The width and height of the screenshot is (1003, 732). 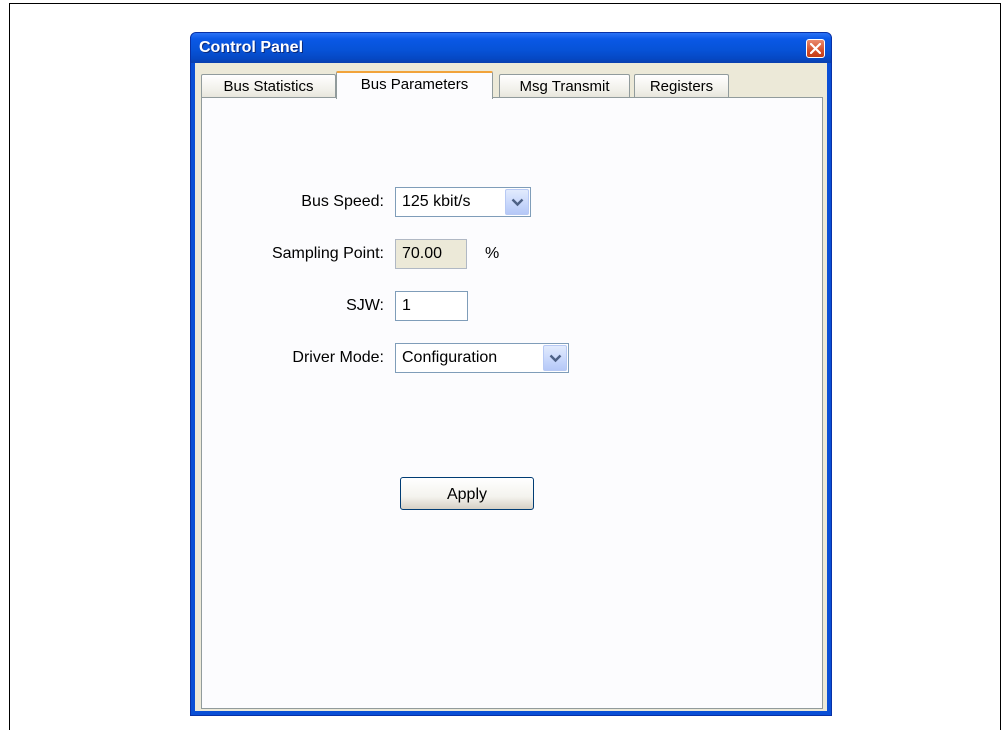 What do you see at coordinates (436, 201) in the screenshot?
I see `bus-speed-value: 125 kbit/s` at bounding box center [436, 201].